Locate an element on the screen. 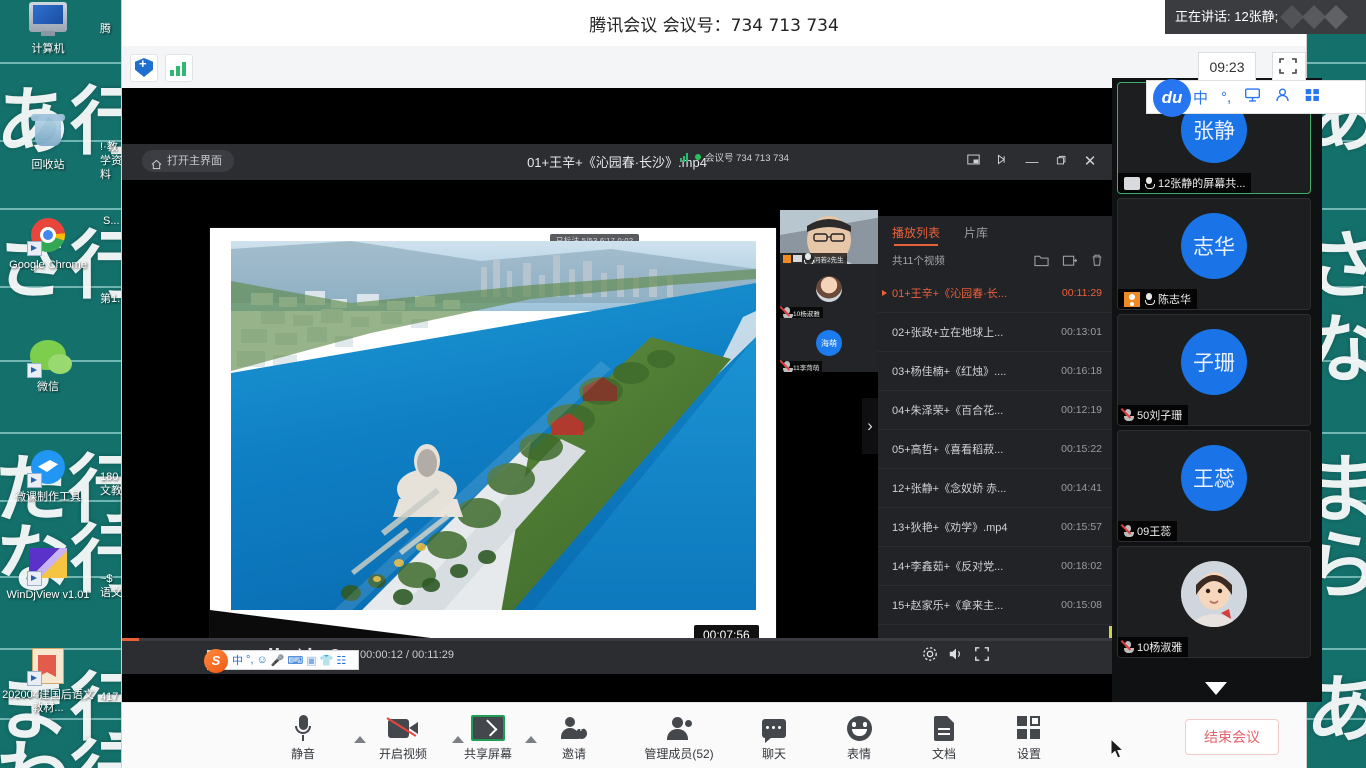 The width and height of the screenshot is (1366, 768). participant-rail: 张静 12张静的屏幕共... 志华 陈志华 子珊 50刘子珊 王蕊 09王蕊 10杨淑雅 is located at coordinates (1217, 390).